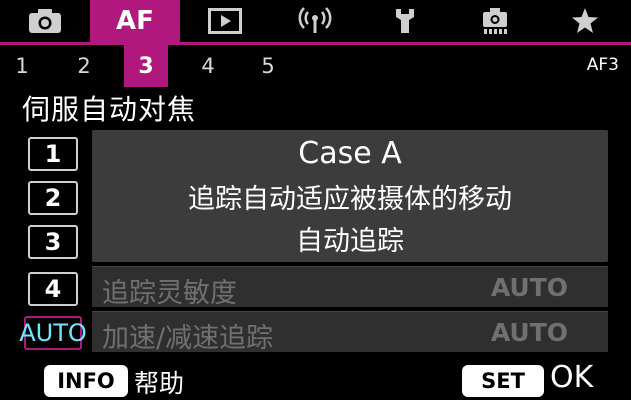  I want to click on tab-playback, so click(225, 21).